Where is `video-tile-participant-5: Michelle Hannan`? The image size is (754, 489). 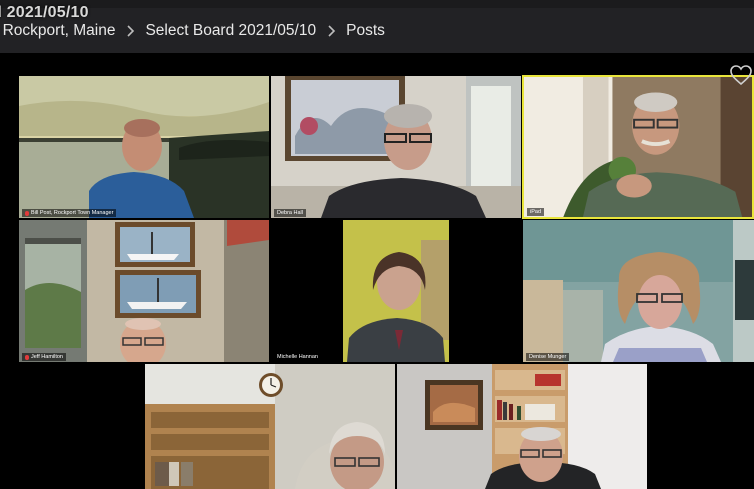
video-tile-participant-5: Michelle Hannan is located at coordinates (396, 291).